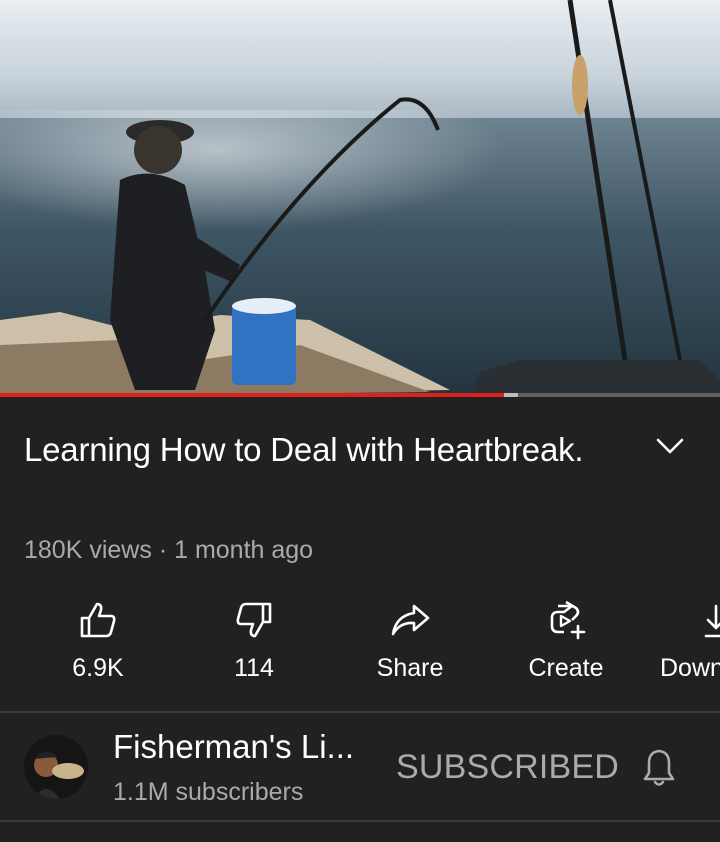  I want to click on create-icon, so click(568, 620).